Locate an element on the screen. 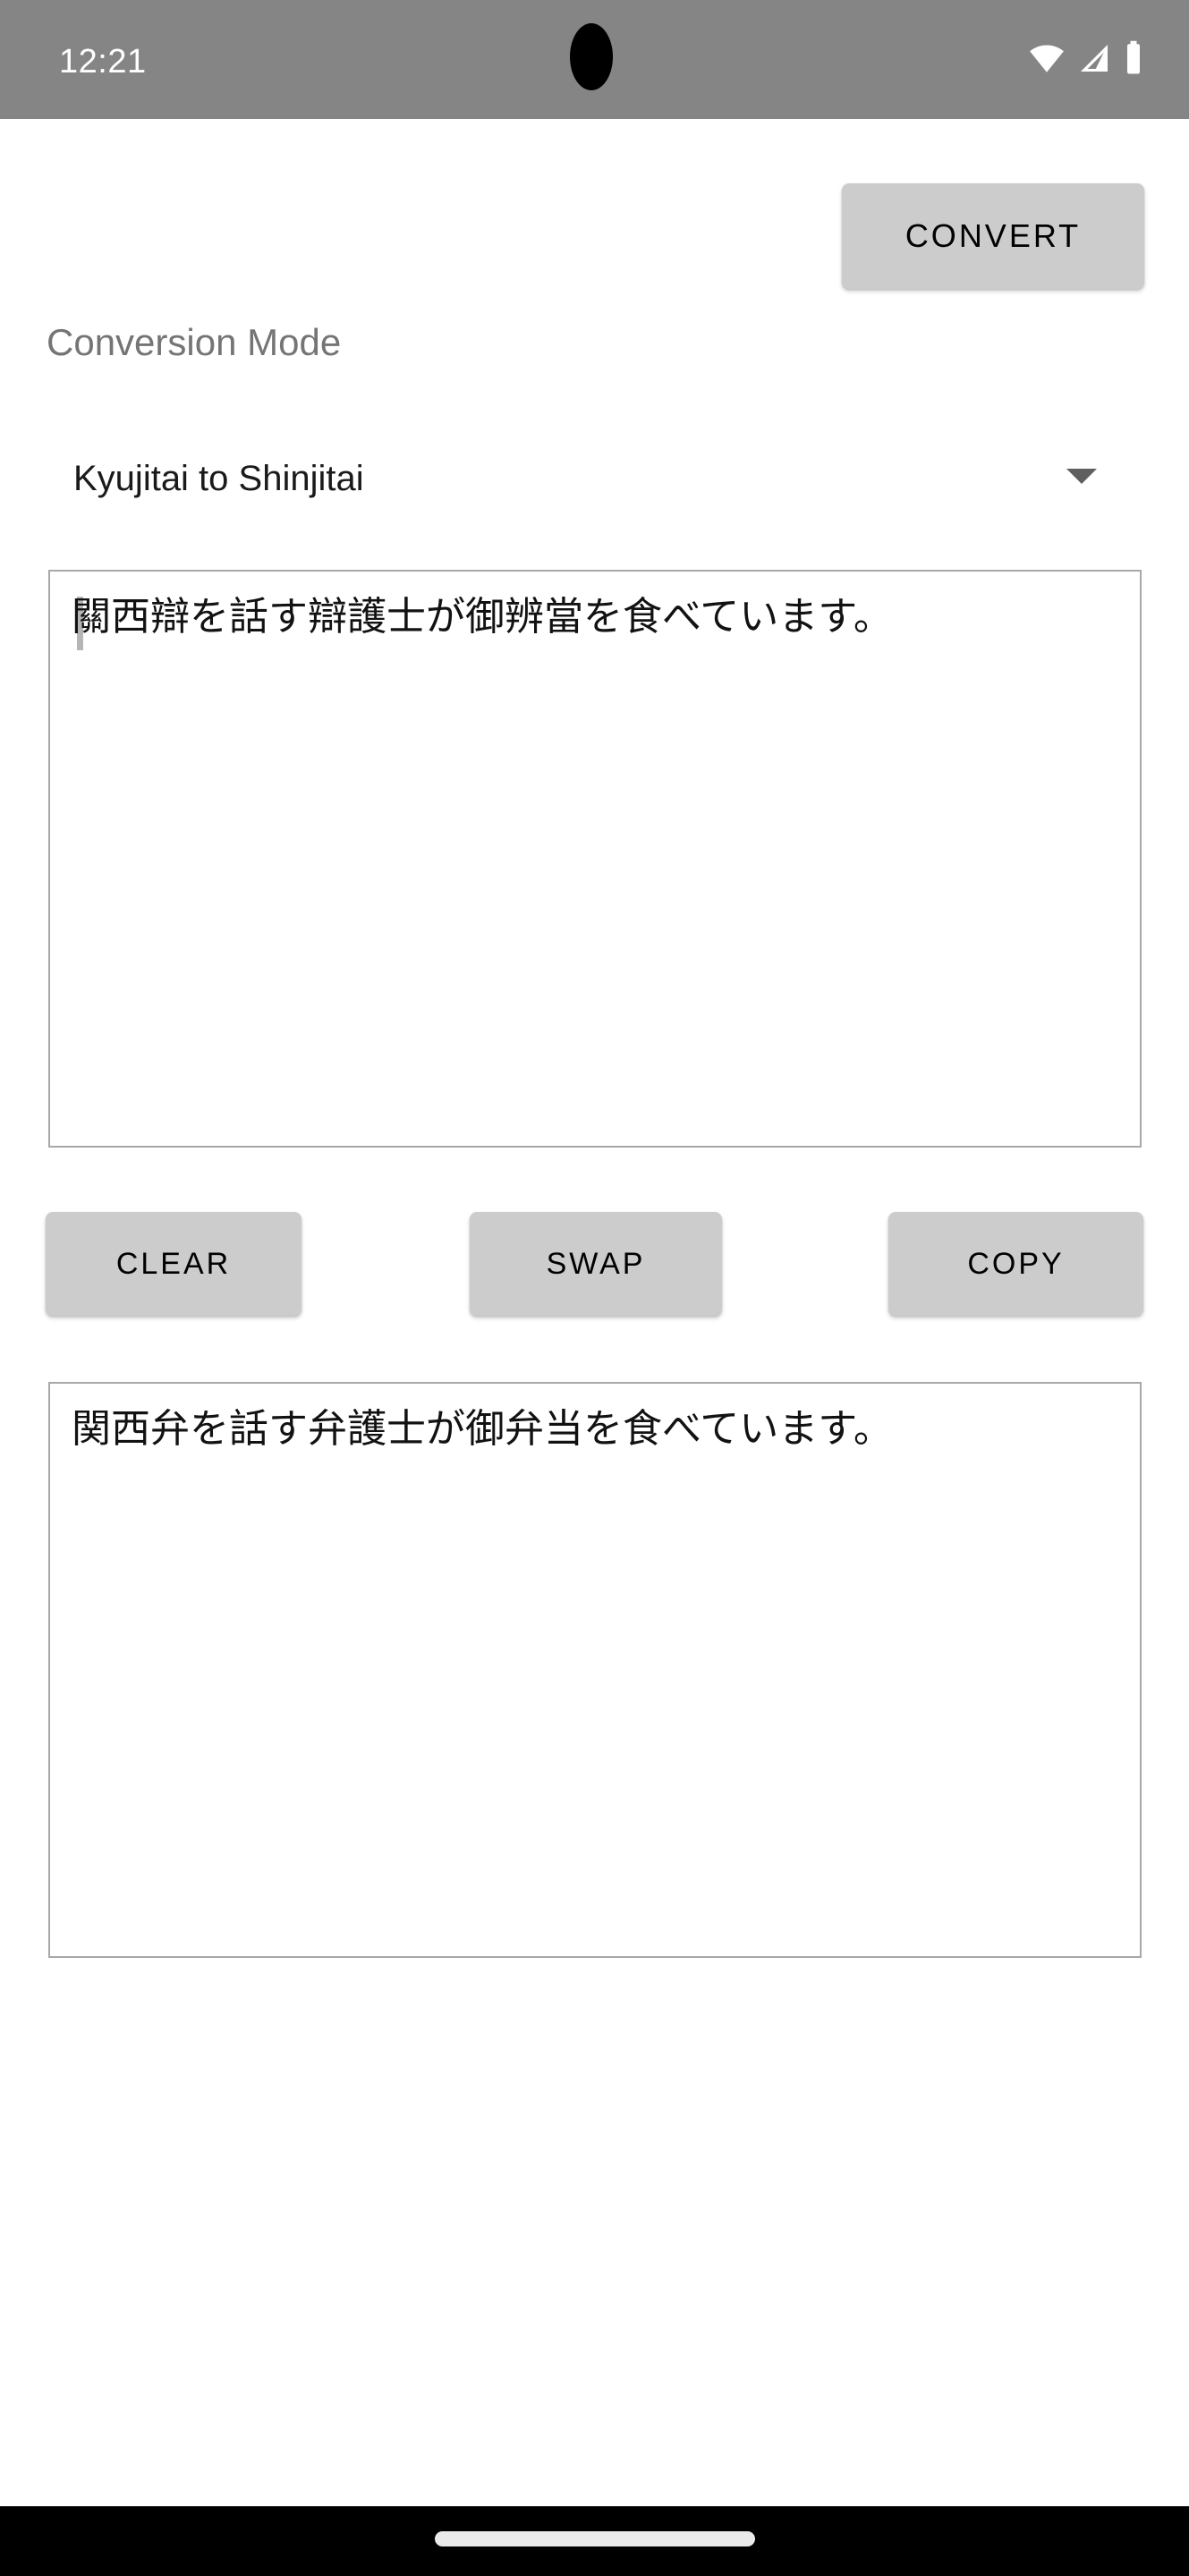 The image size is (1189, 2576). home-gesture-pill is located at coordinates (594, 2538).